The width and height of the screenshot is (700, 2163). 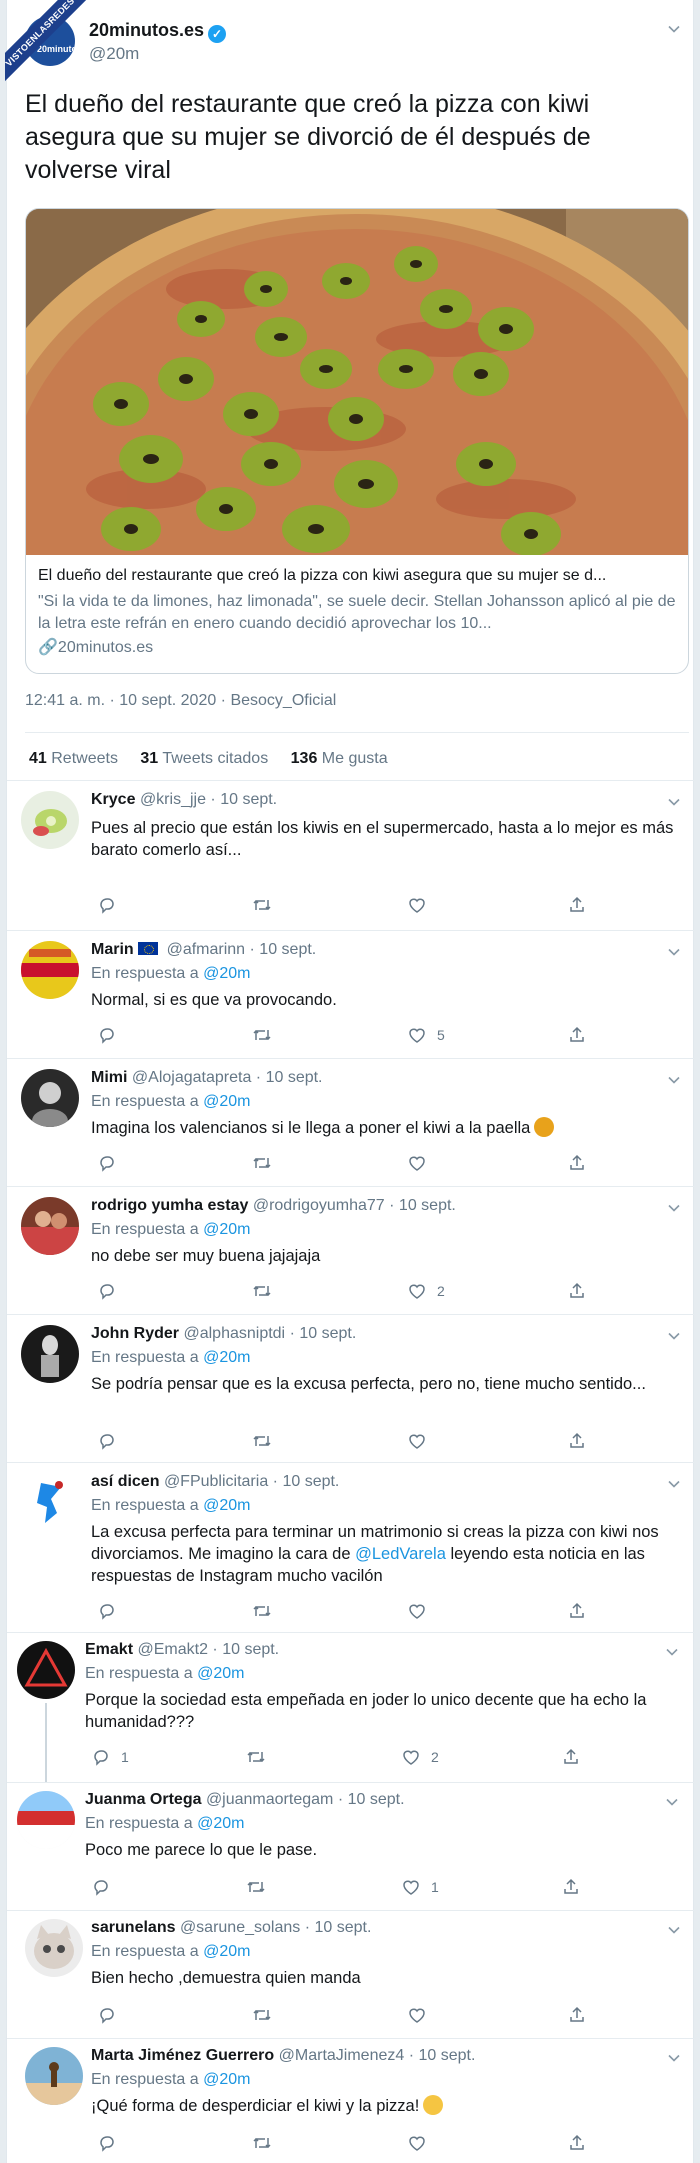 What do you see at coordinates (426, 1034) in the screenshot?
I see `like-button: 5` at bounding box center [426, 1034].